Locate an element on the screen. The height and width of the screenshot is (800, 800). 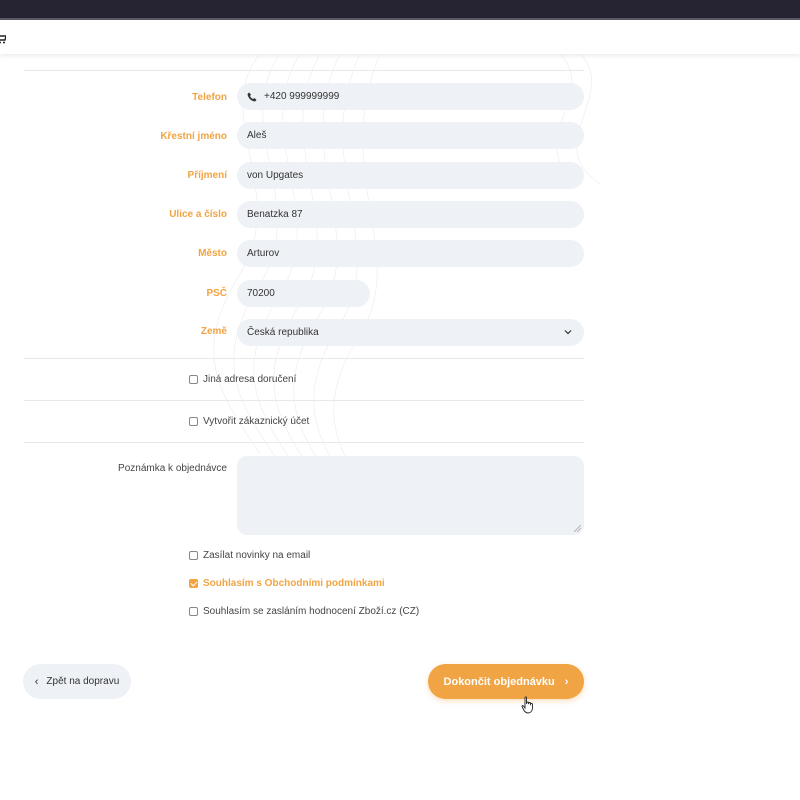
create-account-label: Vytvořit zákaznický účet is located at coordinates (256, 421).